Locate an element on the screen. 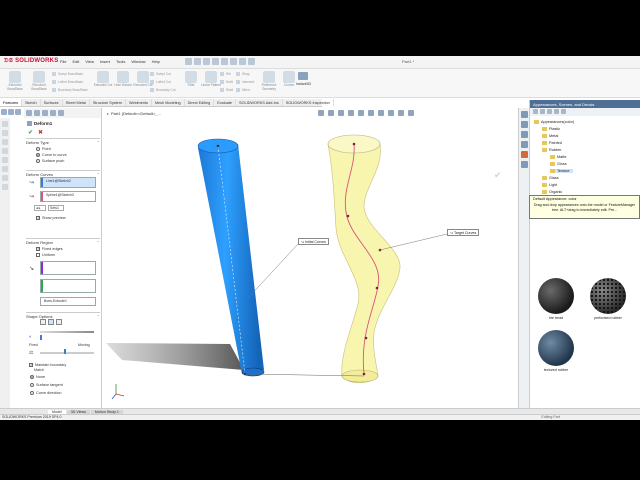 The height and width of the screenshot is (480, 640). revolved-boss-button: Revolved Boss/Base is located at coordinates (39, 81).